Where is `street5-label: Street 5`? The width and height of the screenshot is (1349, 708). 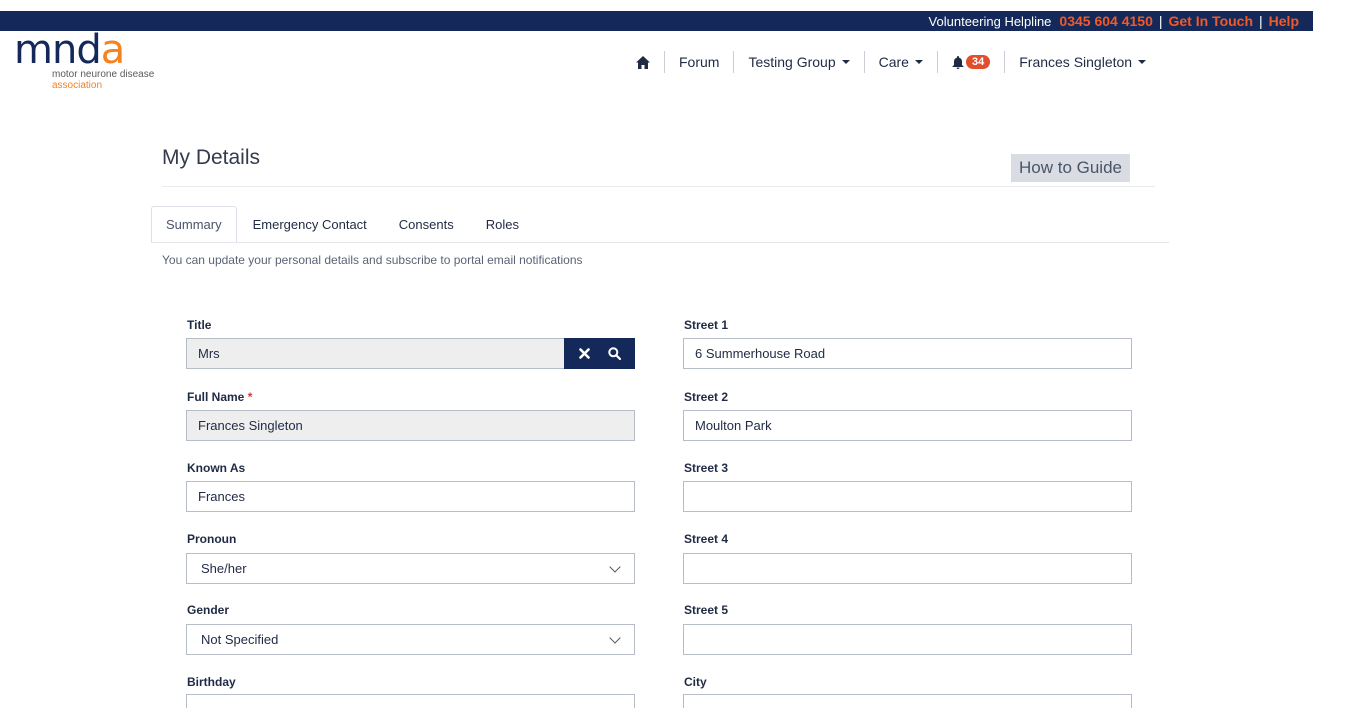
street5-label: Street 5 is located at coordinates (706, 610).